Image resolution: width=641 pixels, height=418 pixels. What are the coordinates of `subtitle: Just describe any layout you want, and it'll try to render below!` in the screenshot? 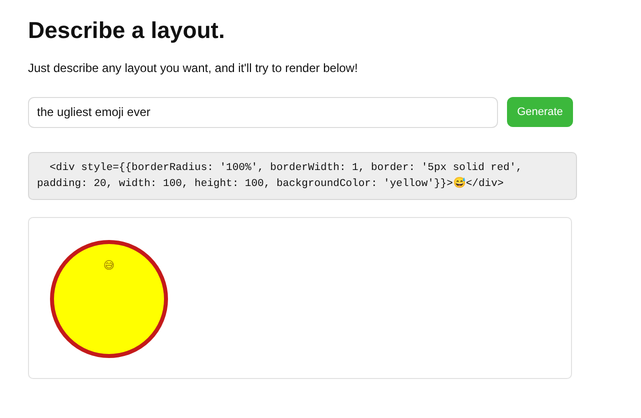 It's located at (193, 68).